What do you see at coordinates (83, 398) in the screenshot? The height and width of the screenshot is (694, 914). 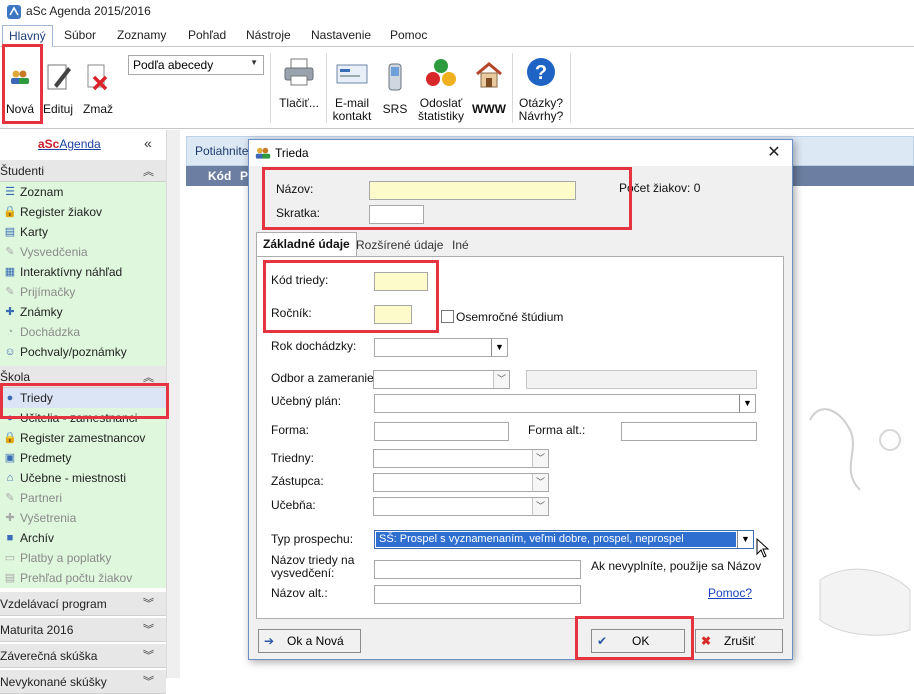 I see `sidebar-item-school-0: ● Triedy` at bounding box center [83, 398].